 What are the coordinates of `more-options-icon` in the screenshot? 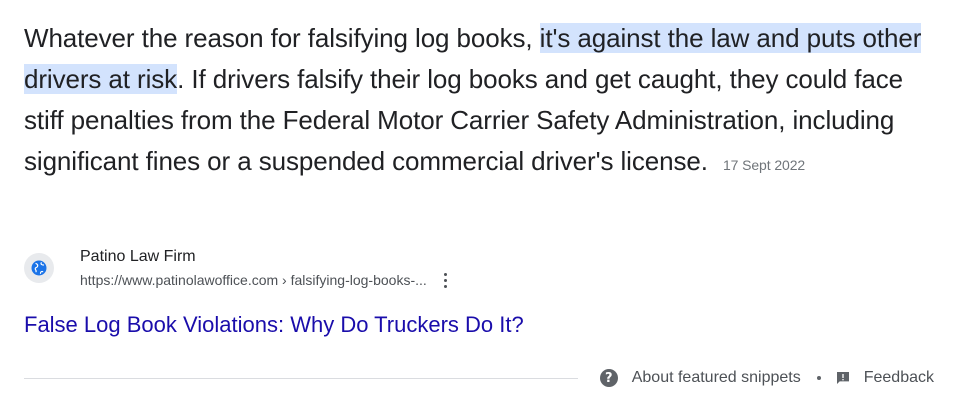 It's located at (446, 280).